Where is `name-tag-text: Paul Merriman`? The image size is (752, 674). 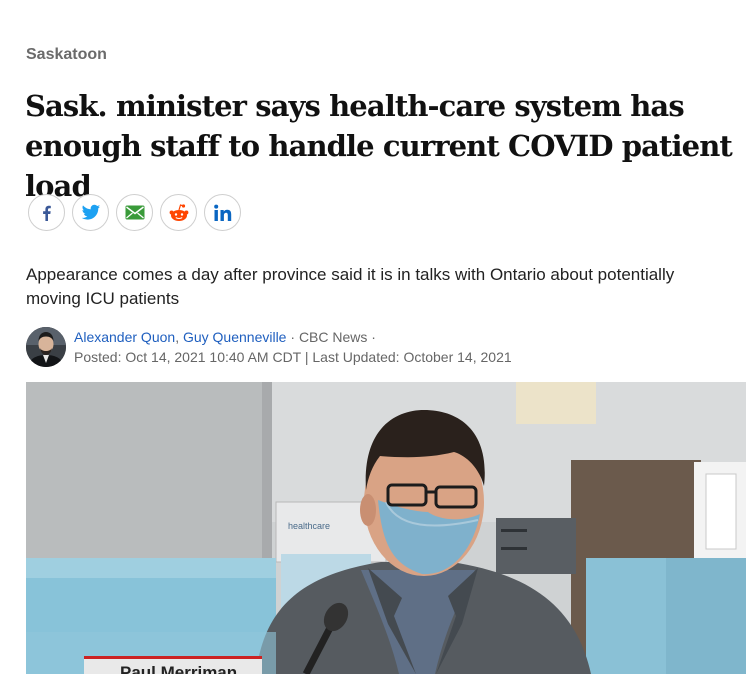 name-tag-text: Paul Merriman is located at coordinates (179, 668).